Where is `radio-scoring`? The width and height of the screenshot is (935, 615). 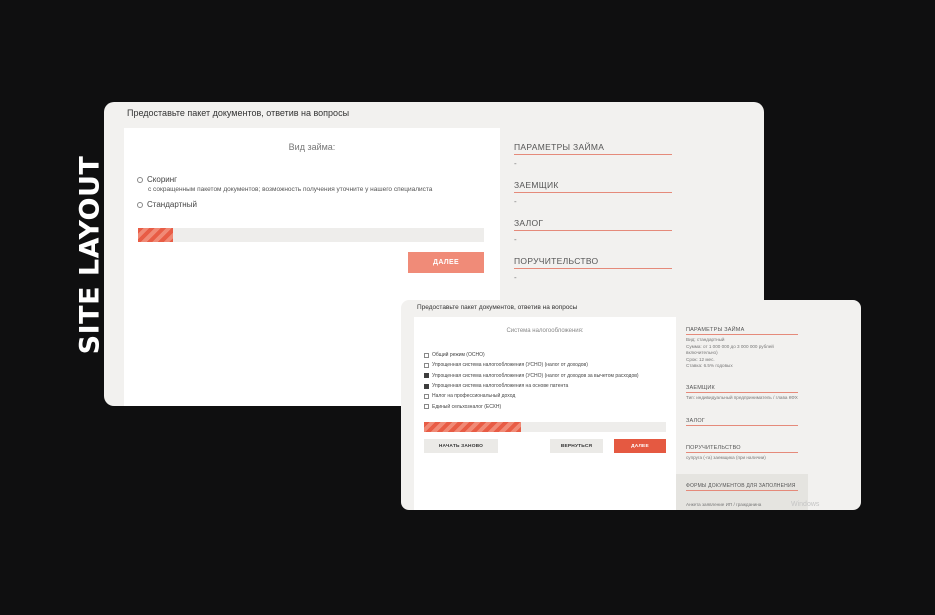 radio-scoring is located at coordinates (140, 179).